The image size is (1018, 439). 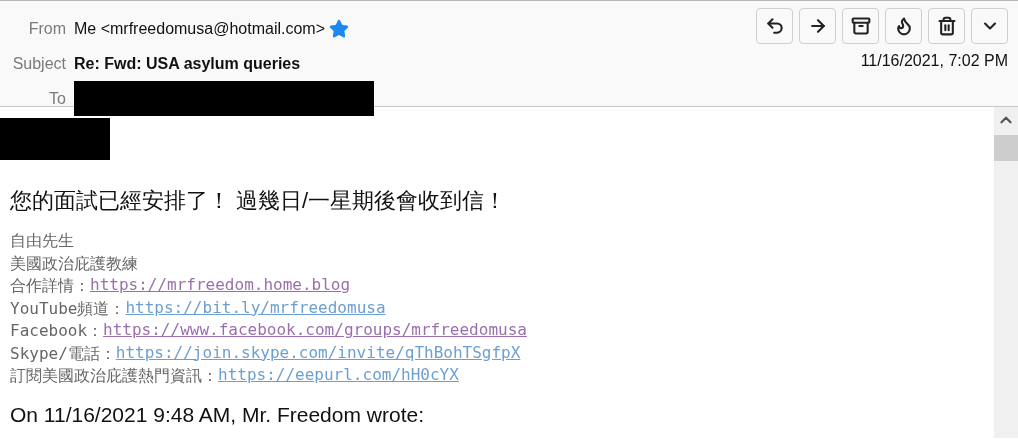 I want to click on signature-line: 自由先生, so click(x=42, y=241).